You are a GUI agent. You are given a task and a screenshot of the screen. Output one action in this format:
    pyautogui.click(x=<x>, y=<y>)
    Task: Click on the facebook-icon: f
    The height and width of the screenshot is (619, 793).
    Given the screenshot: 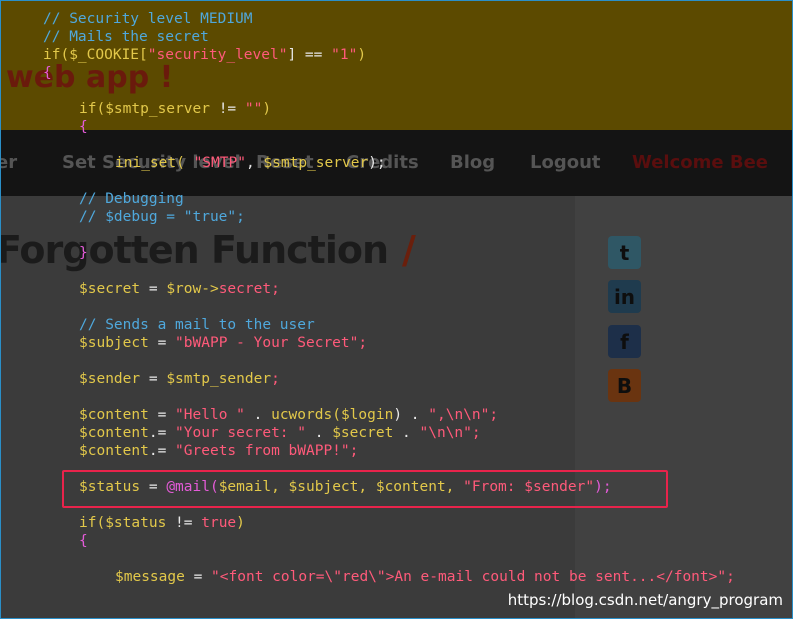 What is the action you would take?
    pyautogui.click(x=624, y=341)
    